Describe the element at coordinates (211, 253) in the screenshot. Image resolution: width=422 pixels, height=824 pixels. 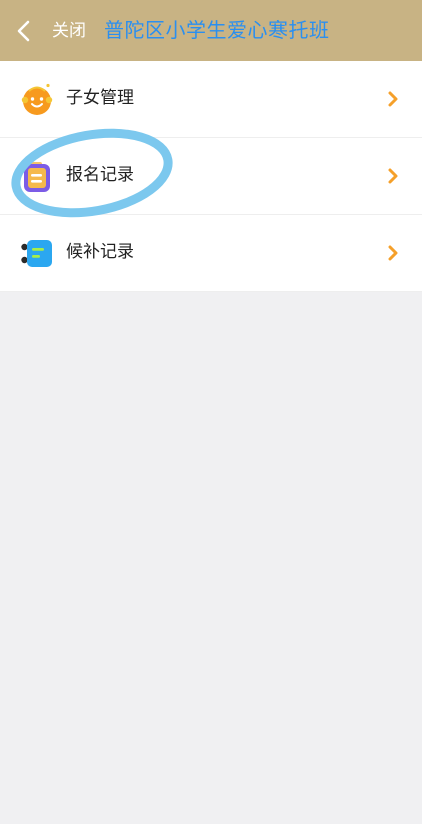
I see `menu-item-waitlist-records: 候补记录` at that location.